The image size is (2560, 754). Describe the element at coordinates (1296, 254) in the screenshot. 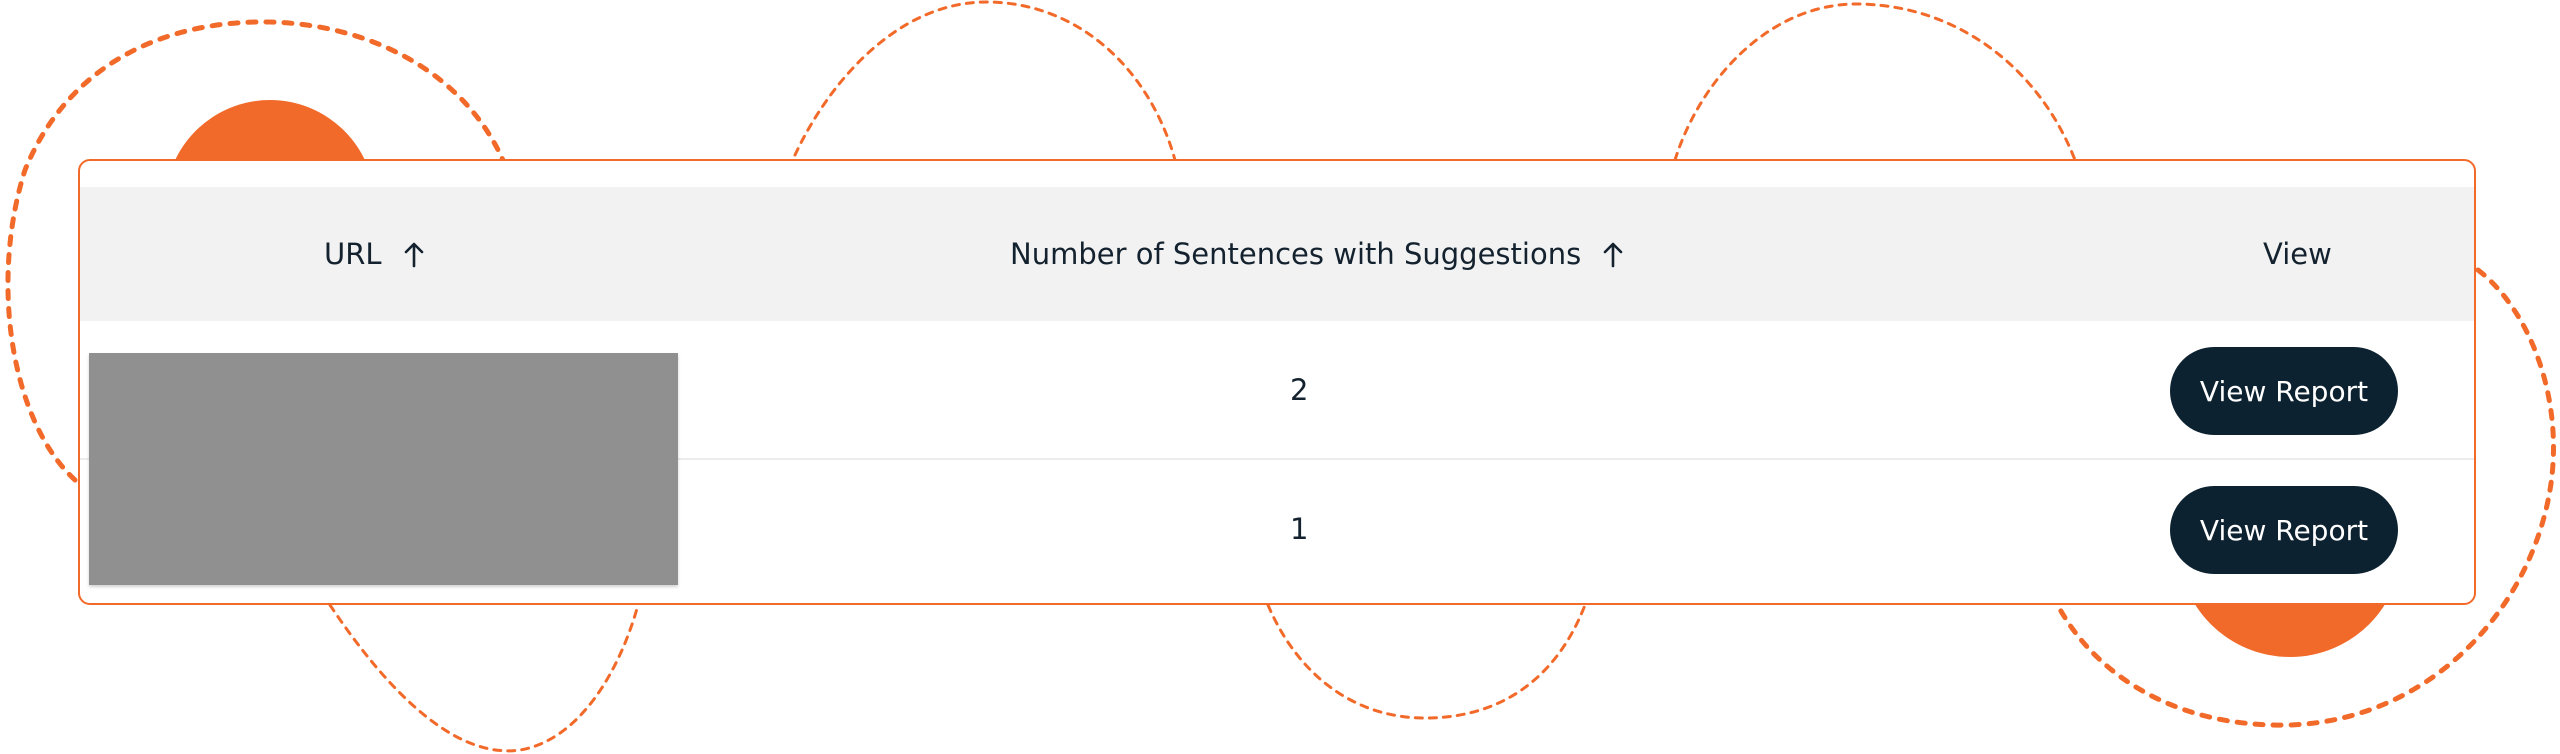

I see `column-header-label: Number of Sentences with Suggestions` at that location.